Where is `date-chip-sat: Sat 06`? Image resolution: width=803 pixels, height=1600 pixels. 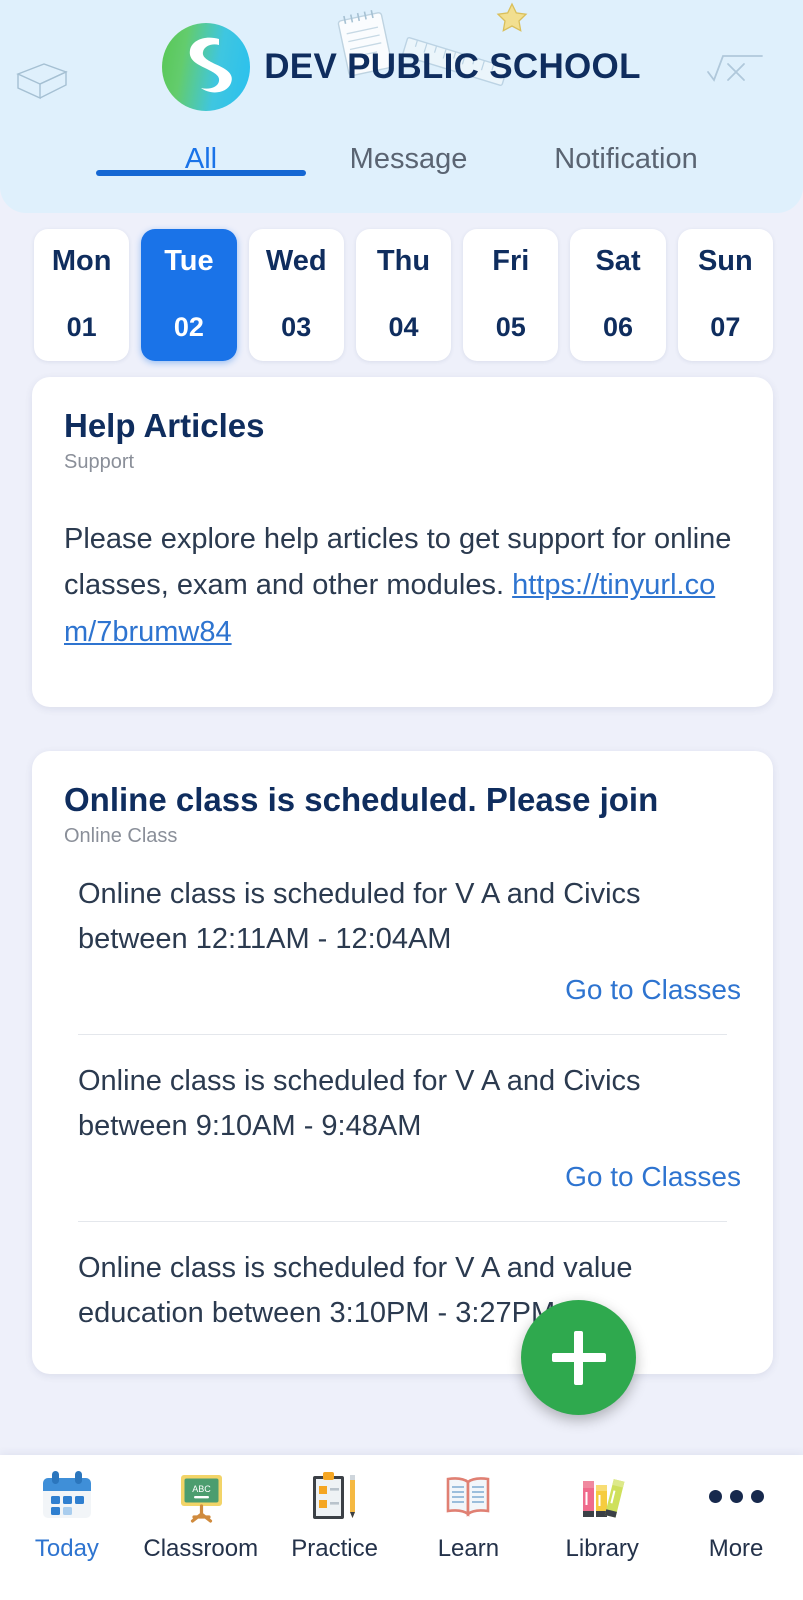 date-chip-sat: Sat 06 is located at coordinates (618, 295).